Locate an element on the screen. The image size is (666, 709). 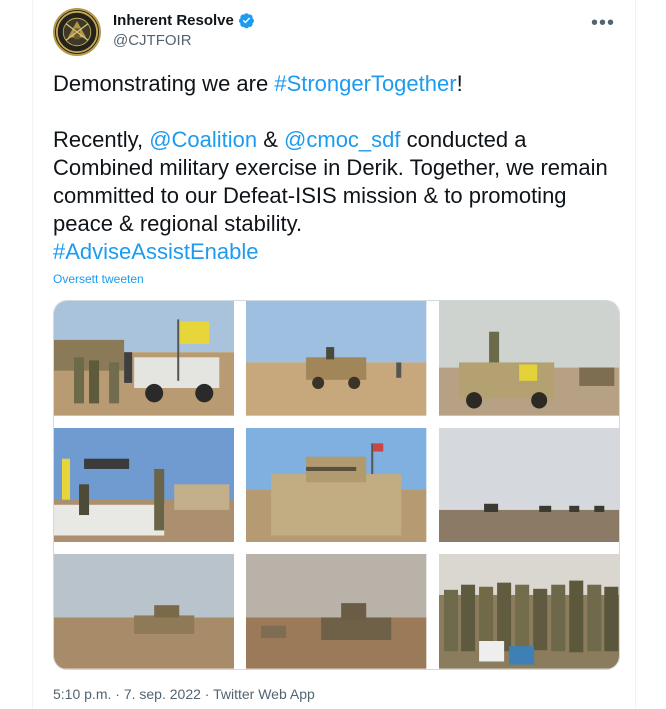
display-name-row: Inherent Resolve is located at coordinates (184, 20).